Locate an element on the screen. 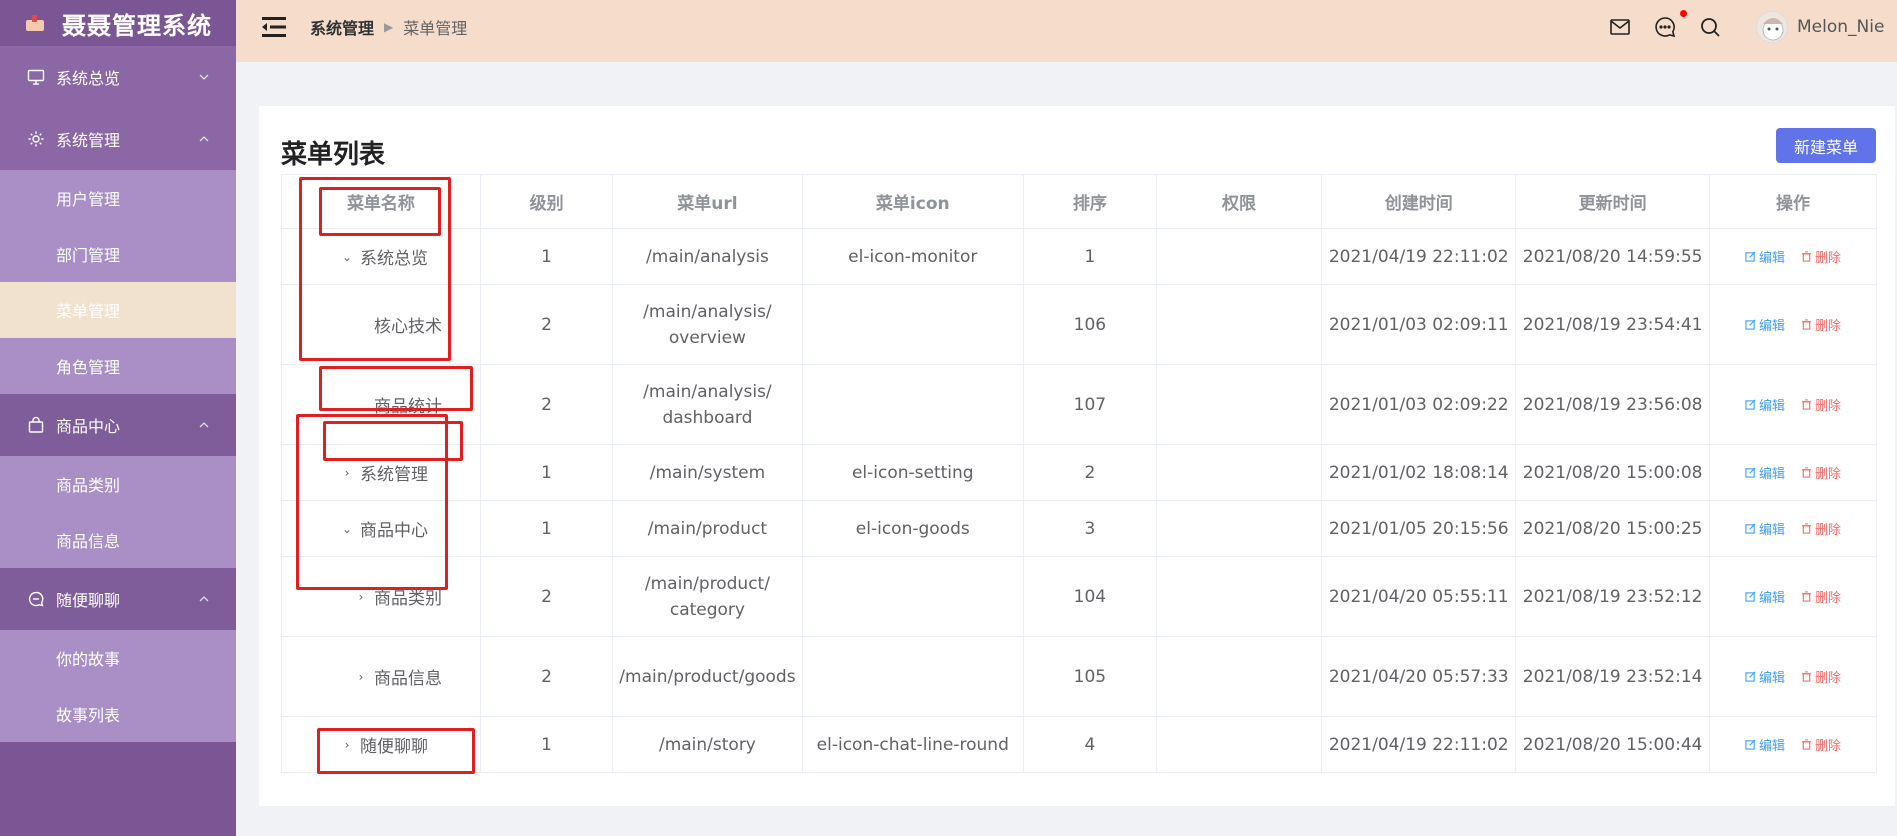 The height and width of the screenshot is (836, 1897). sidebar-item-departments: 部门管理 is located at coordinates (118, 254).